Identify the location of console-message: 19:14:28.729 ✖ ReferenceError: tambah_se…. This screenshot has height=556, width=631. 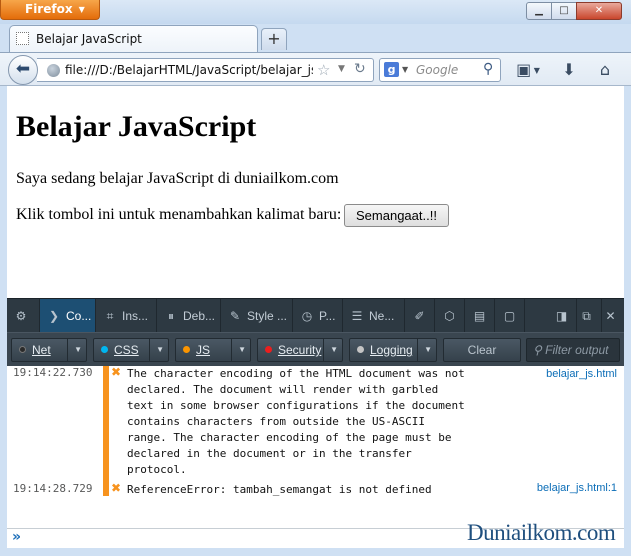
(315, 490).